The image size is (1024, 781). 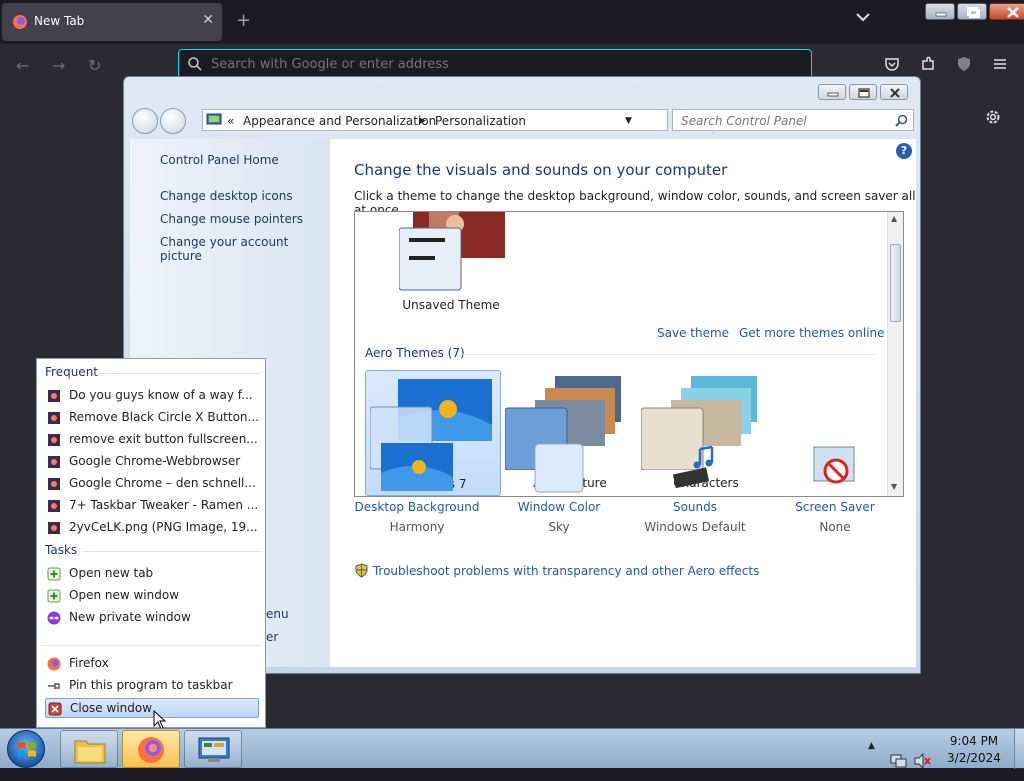 What do you see at coordinates (152, 462) in the screenshot?
I see `frequent-item-4: Google Chrome-Webbrowser` at bounding box center [152, 462].